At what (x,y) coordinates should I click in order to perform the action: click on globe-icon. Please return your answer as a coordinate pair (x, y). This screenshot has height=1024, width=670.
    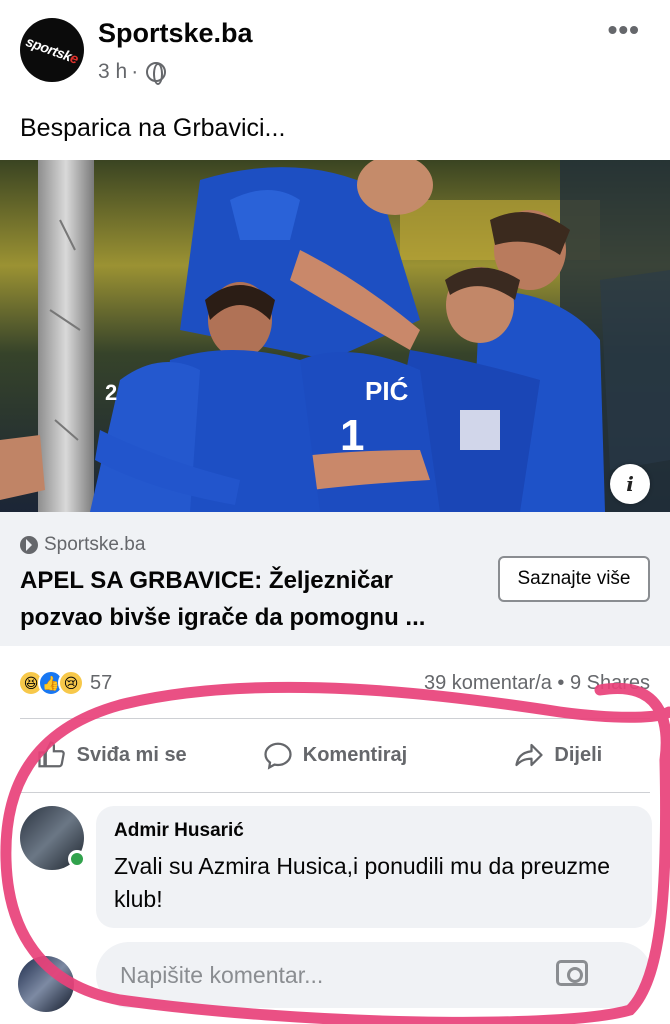
    Looking at the image, I should click on (156, 73).